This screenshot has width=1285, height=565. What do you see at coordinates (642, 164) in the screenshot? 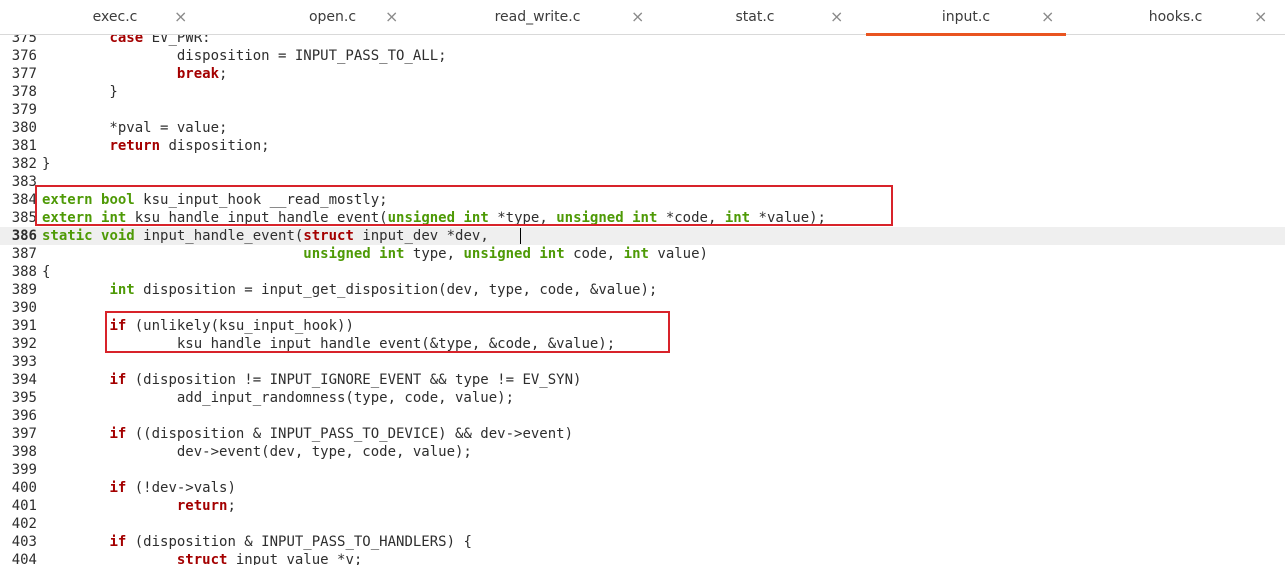
I see `code-line: 382}` at bounding box center [642, 164].